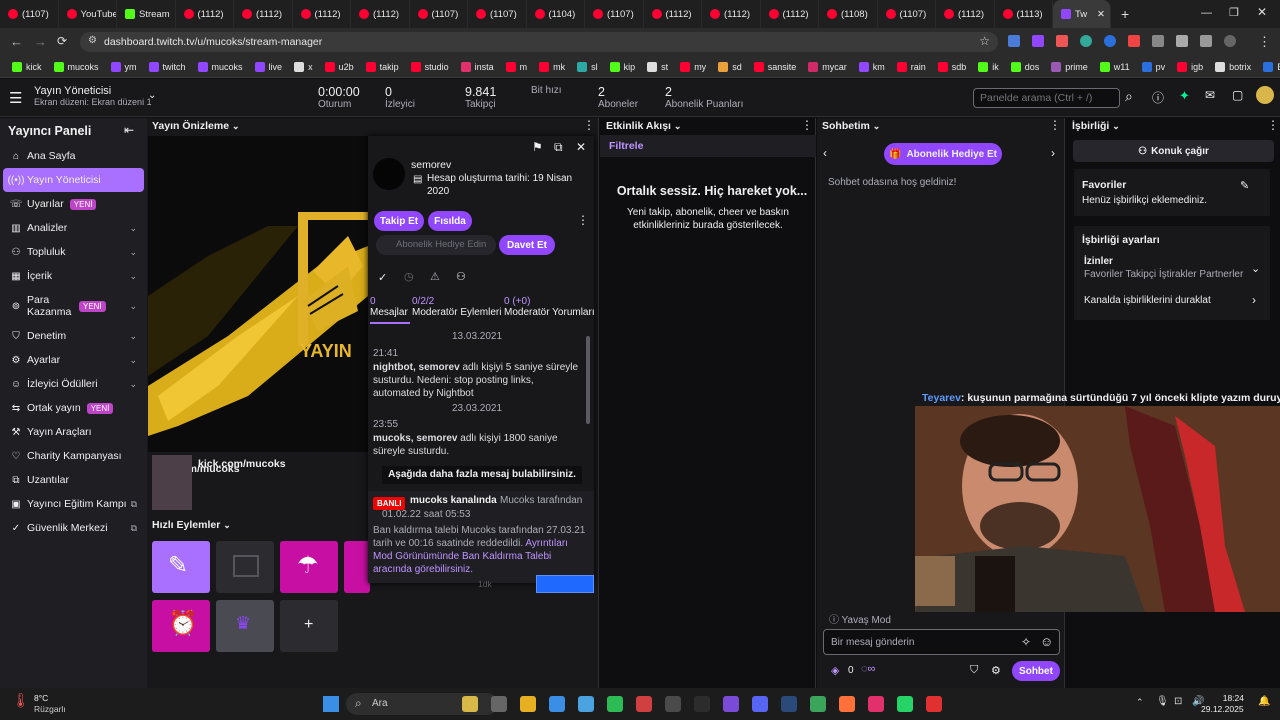  What do you see at coordinates (1140, 702) in the screenshot?
I see `tray-chevron-icon: ⌃` at bounding box center [1140, 702].